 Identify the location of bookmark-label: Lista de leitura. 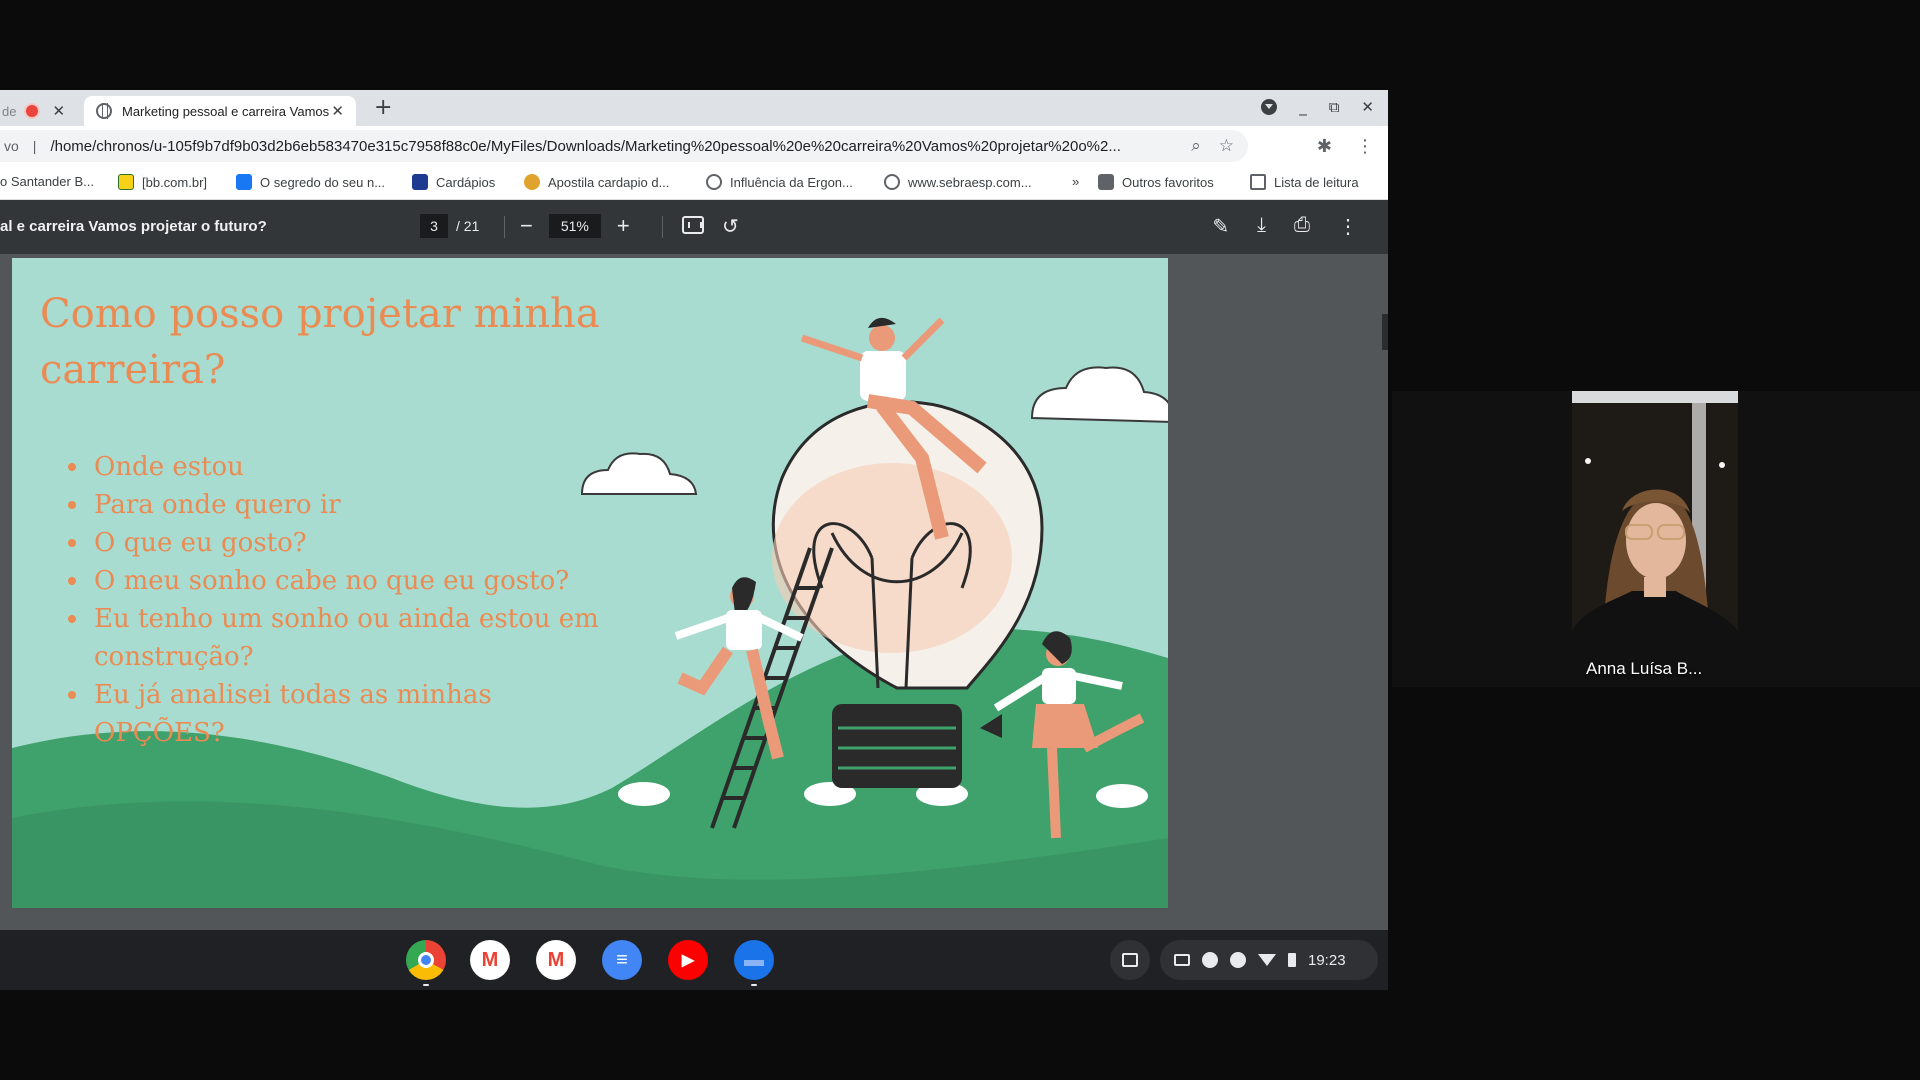
(1316, 182).